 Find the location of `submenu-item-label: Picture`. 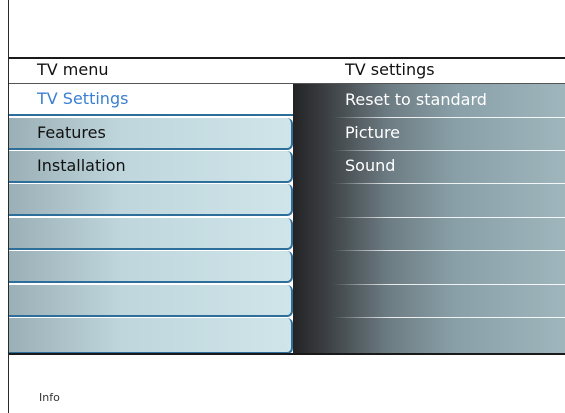

submenu-item-label: Picture is located at coordinates (373, 132).